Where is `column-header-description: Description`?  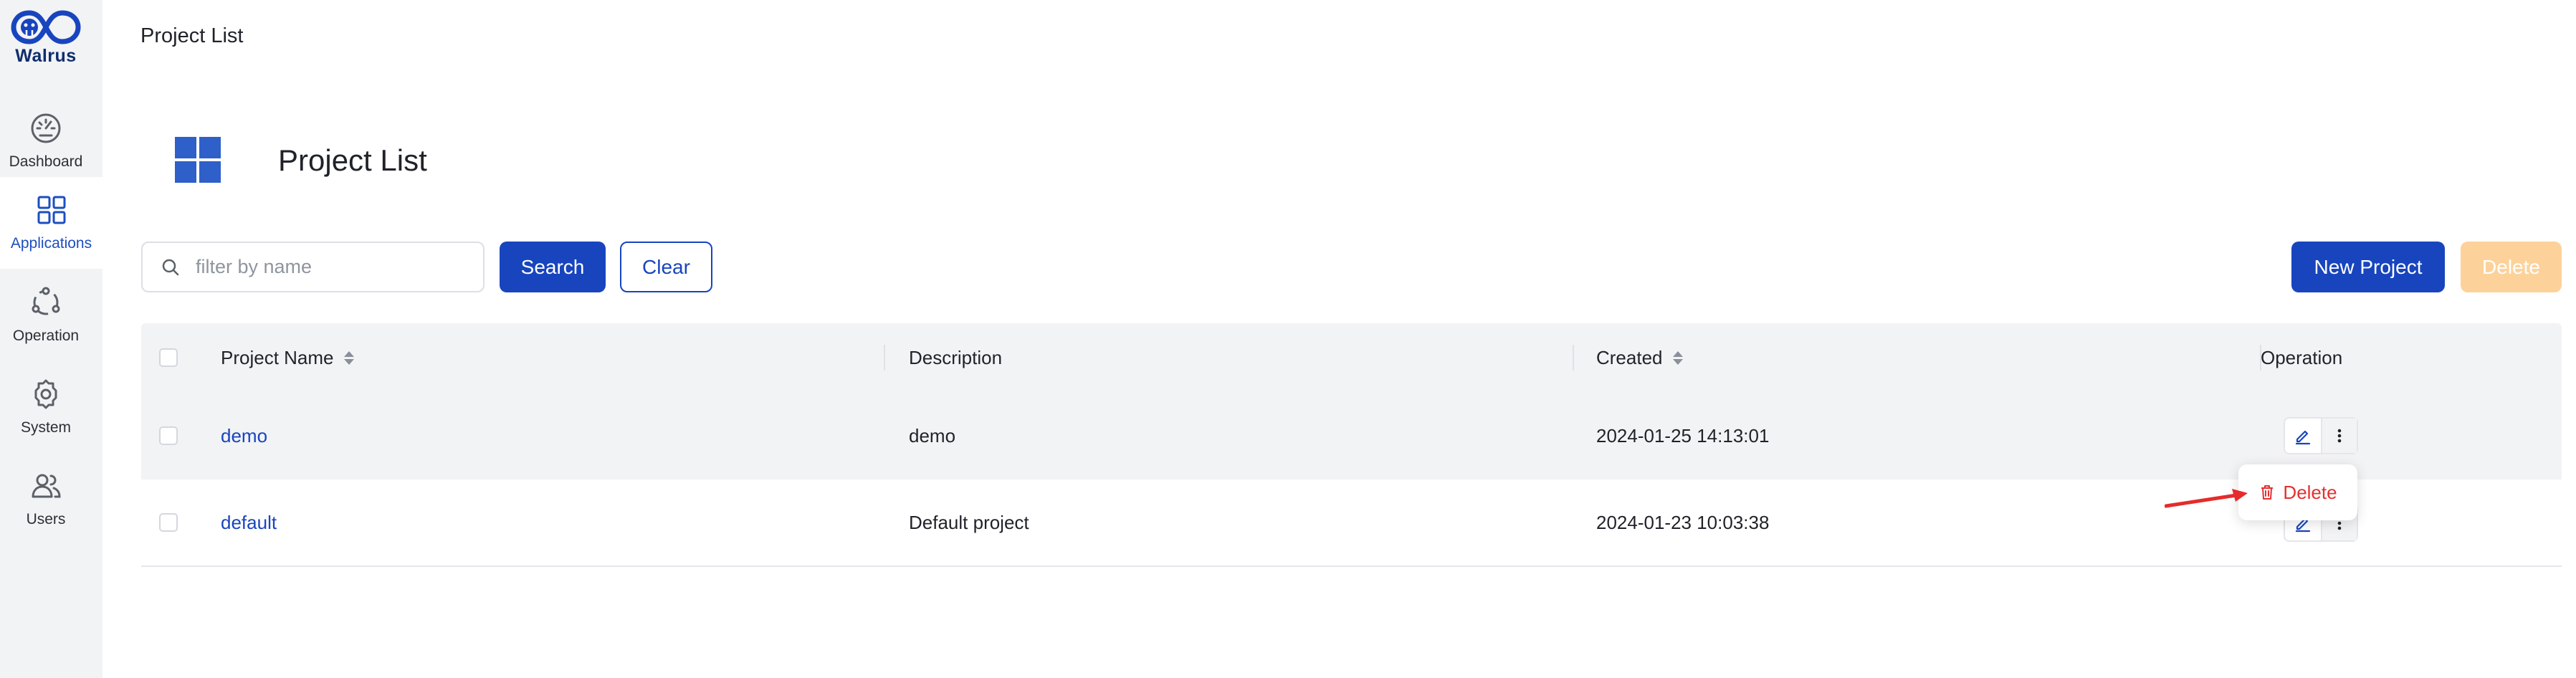
column-header-description: Description is located at coordinates (956, 357).